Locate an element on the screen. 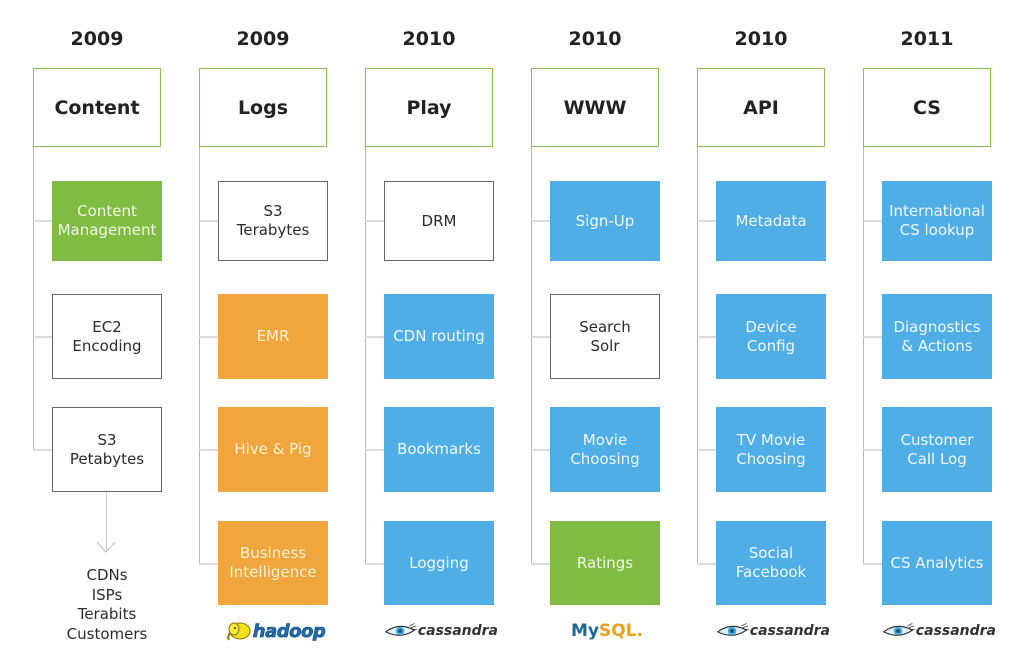 This screenshot has width=1024, height=672. item-box: Social Facebook is located at coordinates (771, 563).